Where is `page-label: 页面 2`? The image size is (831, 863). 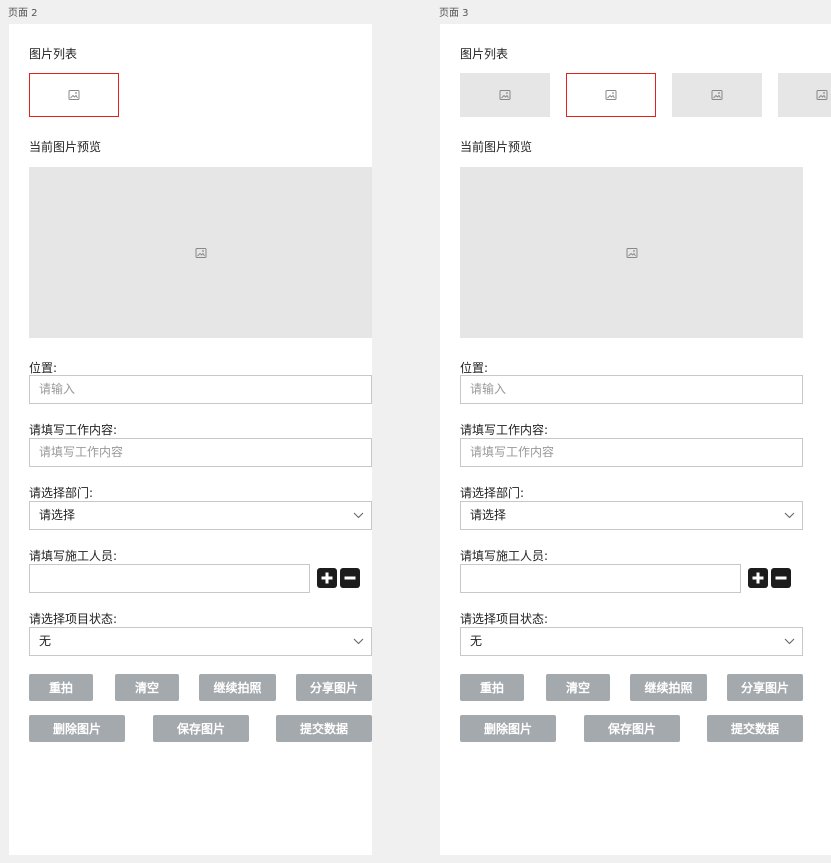
page-label: 页面 2 is located at coordinates (23, 13).